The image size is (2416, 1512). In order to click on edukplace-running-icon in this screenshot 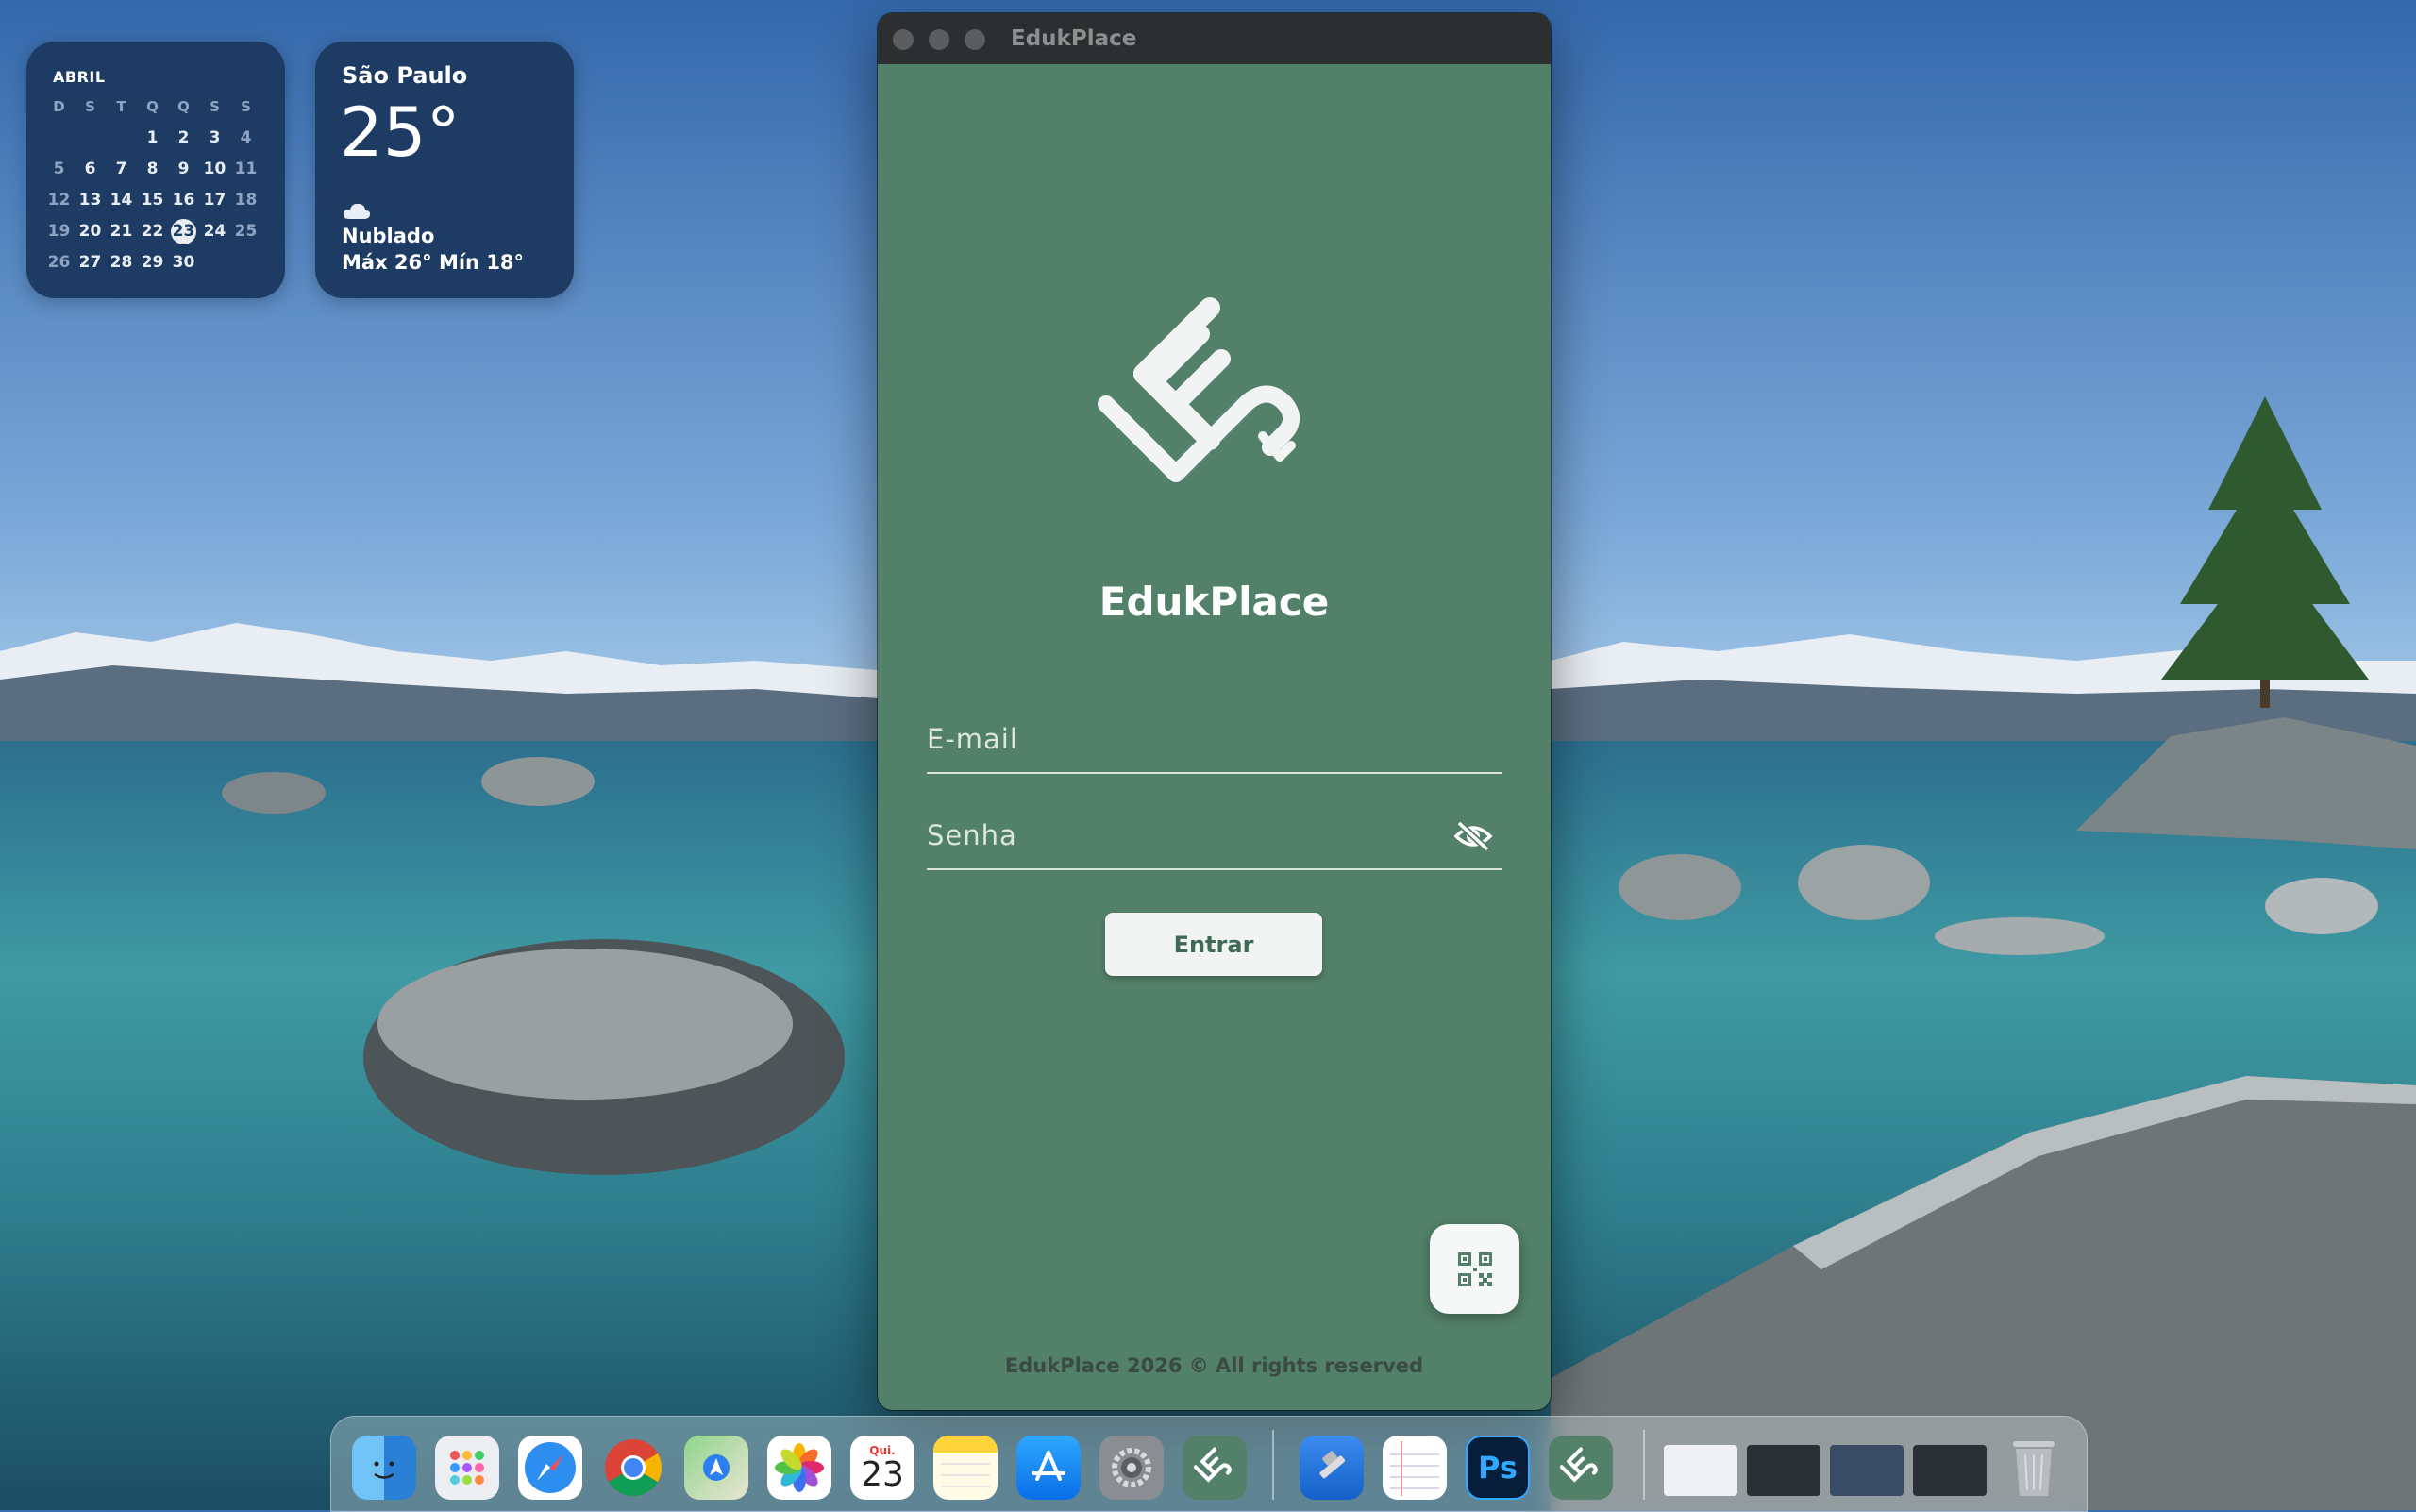, I will do `click(1581, 1468)`.